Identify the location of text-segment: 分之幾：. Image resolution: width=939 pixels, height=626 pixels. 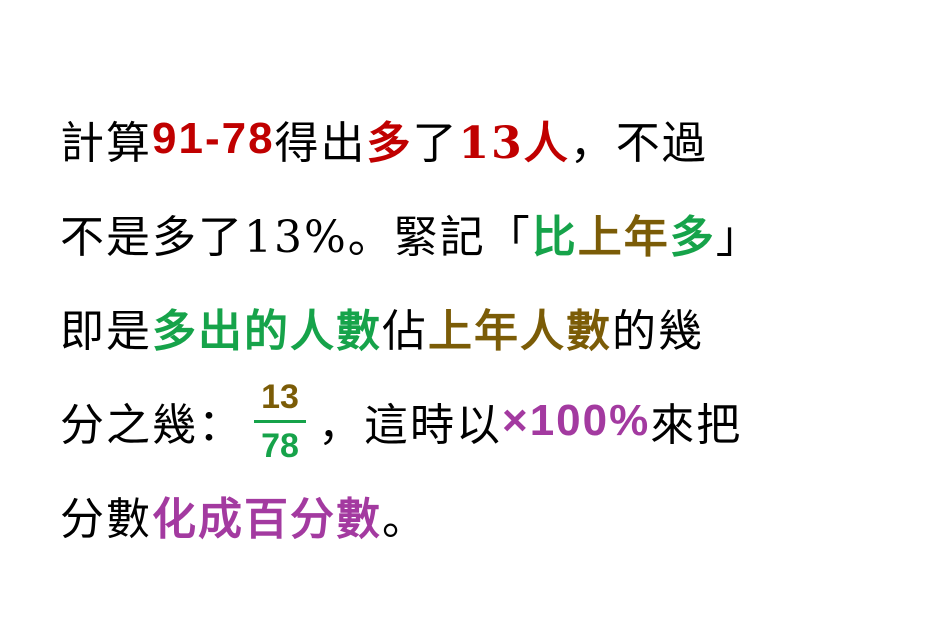
(152, 425).